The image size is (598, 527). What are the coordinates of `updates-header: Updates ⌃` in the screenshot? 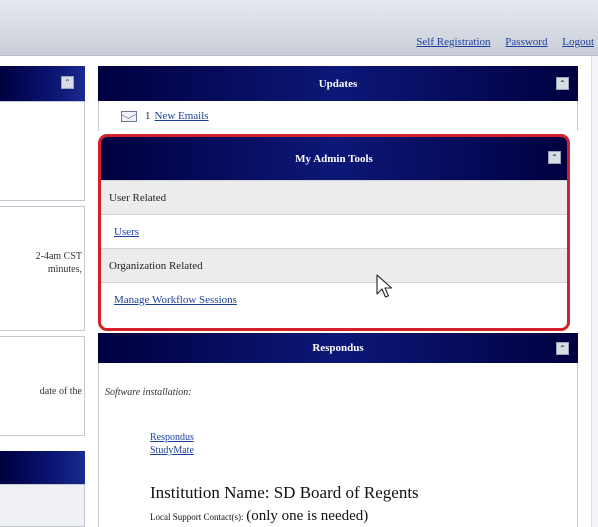 It's located at (338, 83).